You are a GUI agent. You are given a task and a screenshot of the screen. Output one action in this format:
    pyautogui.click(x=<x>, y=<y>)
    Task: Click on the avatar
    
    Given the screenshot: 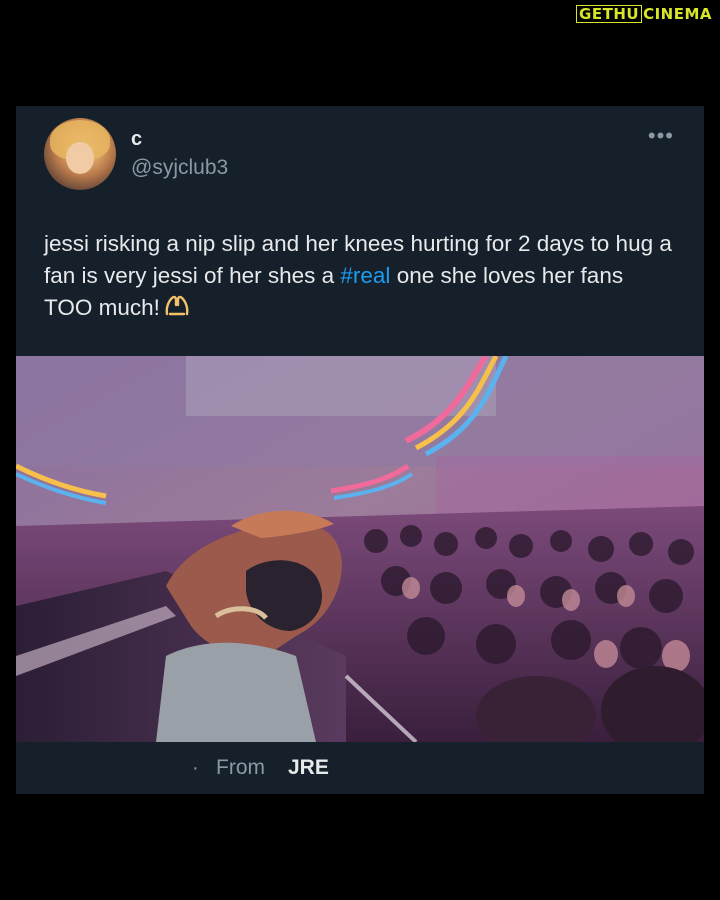 What is the action you would take?
    pyautogui.click(x=80, y=154)
    